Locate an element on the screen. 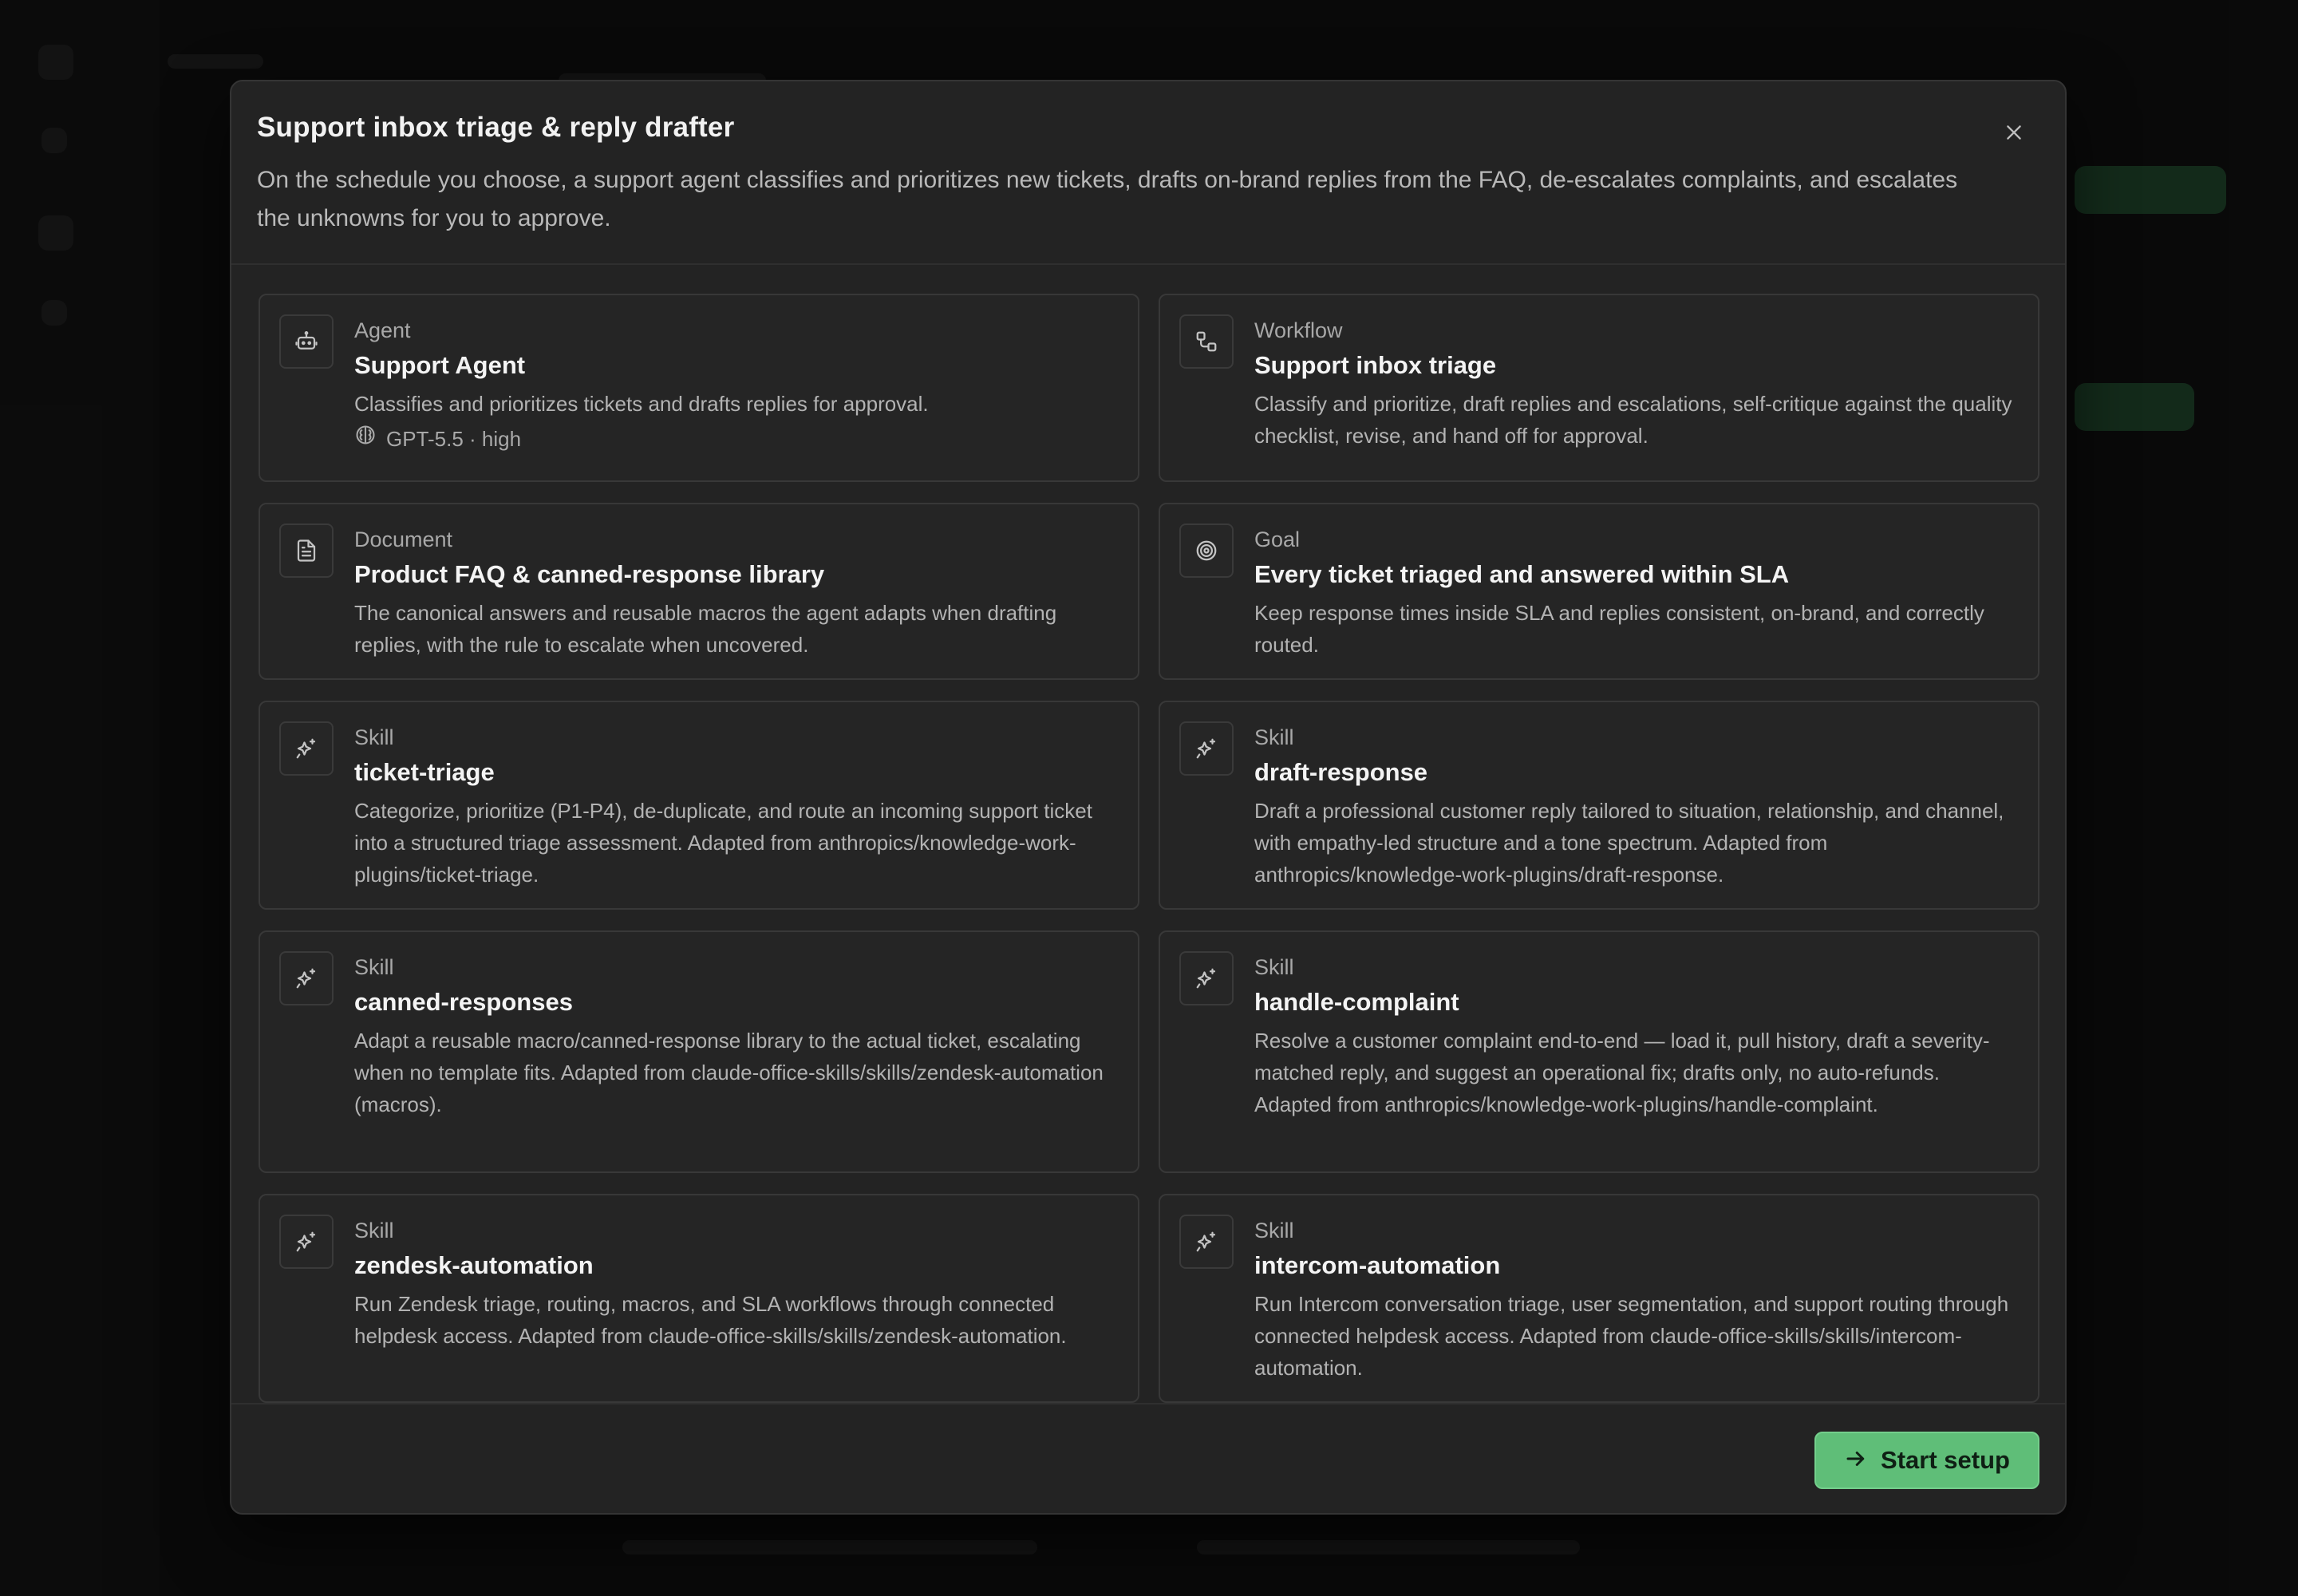 Image resolution: width=2298 pixels, height=1596 pixels. arrow-right-icon is located at coordinates (1856, 1461).